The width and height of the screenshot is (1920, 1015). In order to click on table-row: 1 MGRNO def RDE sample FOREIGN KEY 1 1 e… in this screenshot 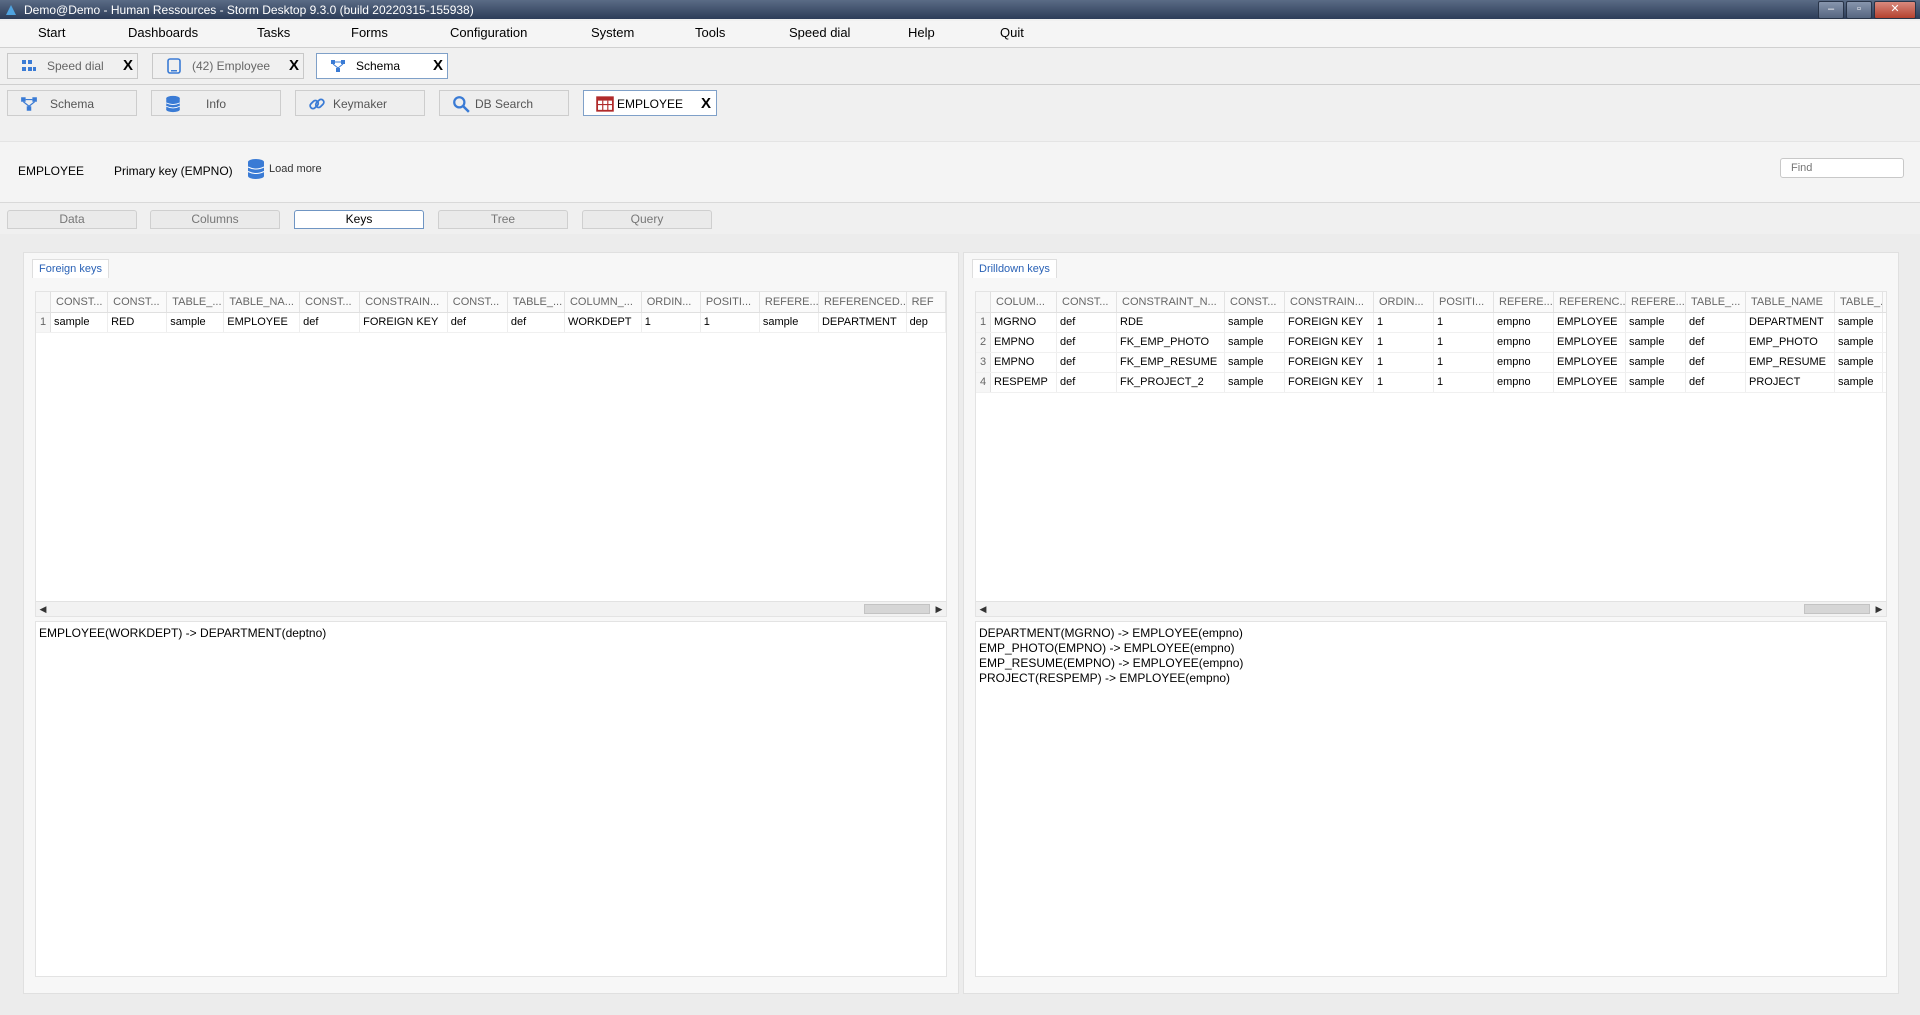, I will do `click(1431, 323)`.